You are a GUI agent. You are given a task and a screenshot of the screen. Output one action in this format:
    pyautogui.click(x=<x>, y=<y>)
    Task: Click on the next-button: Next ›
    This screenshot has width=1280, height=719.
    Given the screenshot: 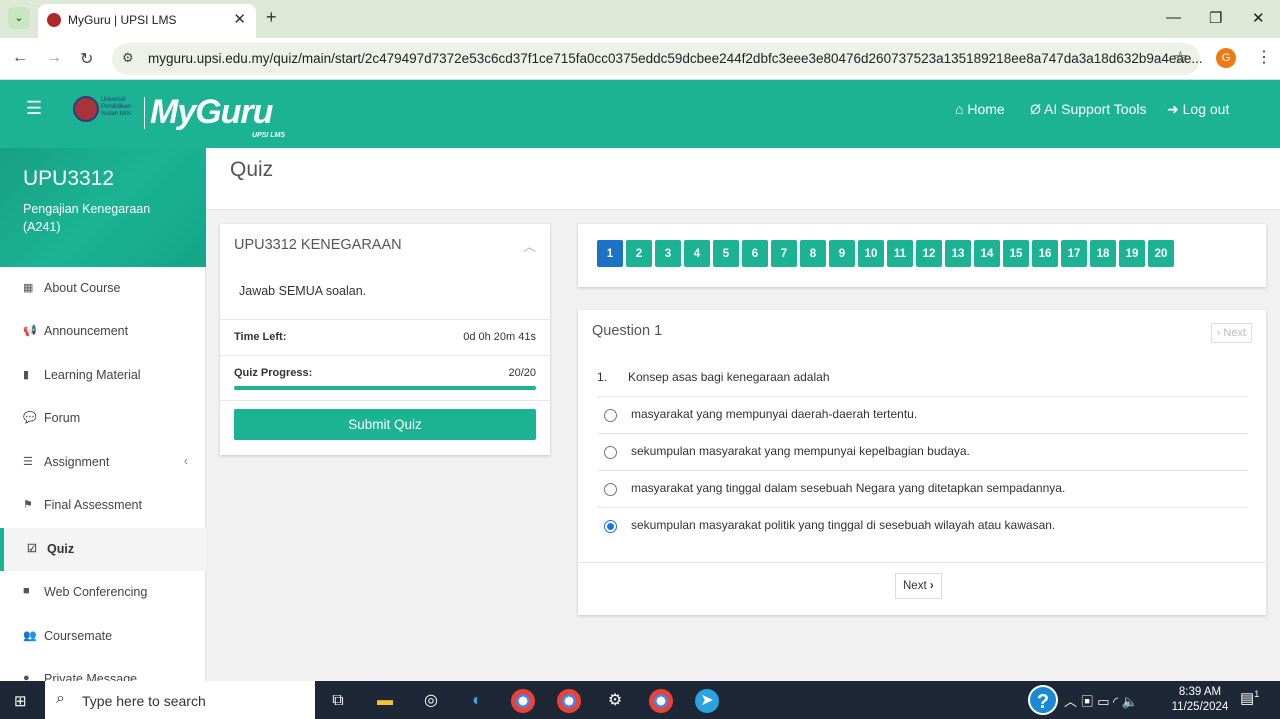 What is the action you would take?
    pyautogui.click(x=918, y=586)
    